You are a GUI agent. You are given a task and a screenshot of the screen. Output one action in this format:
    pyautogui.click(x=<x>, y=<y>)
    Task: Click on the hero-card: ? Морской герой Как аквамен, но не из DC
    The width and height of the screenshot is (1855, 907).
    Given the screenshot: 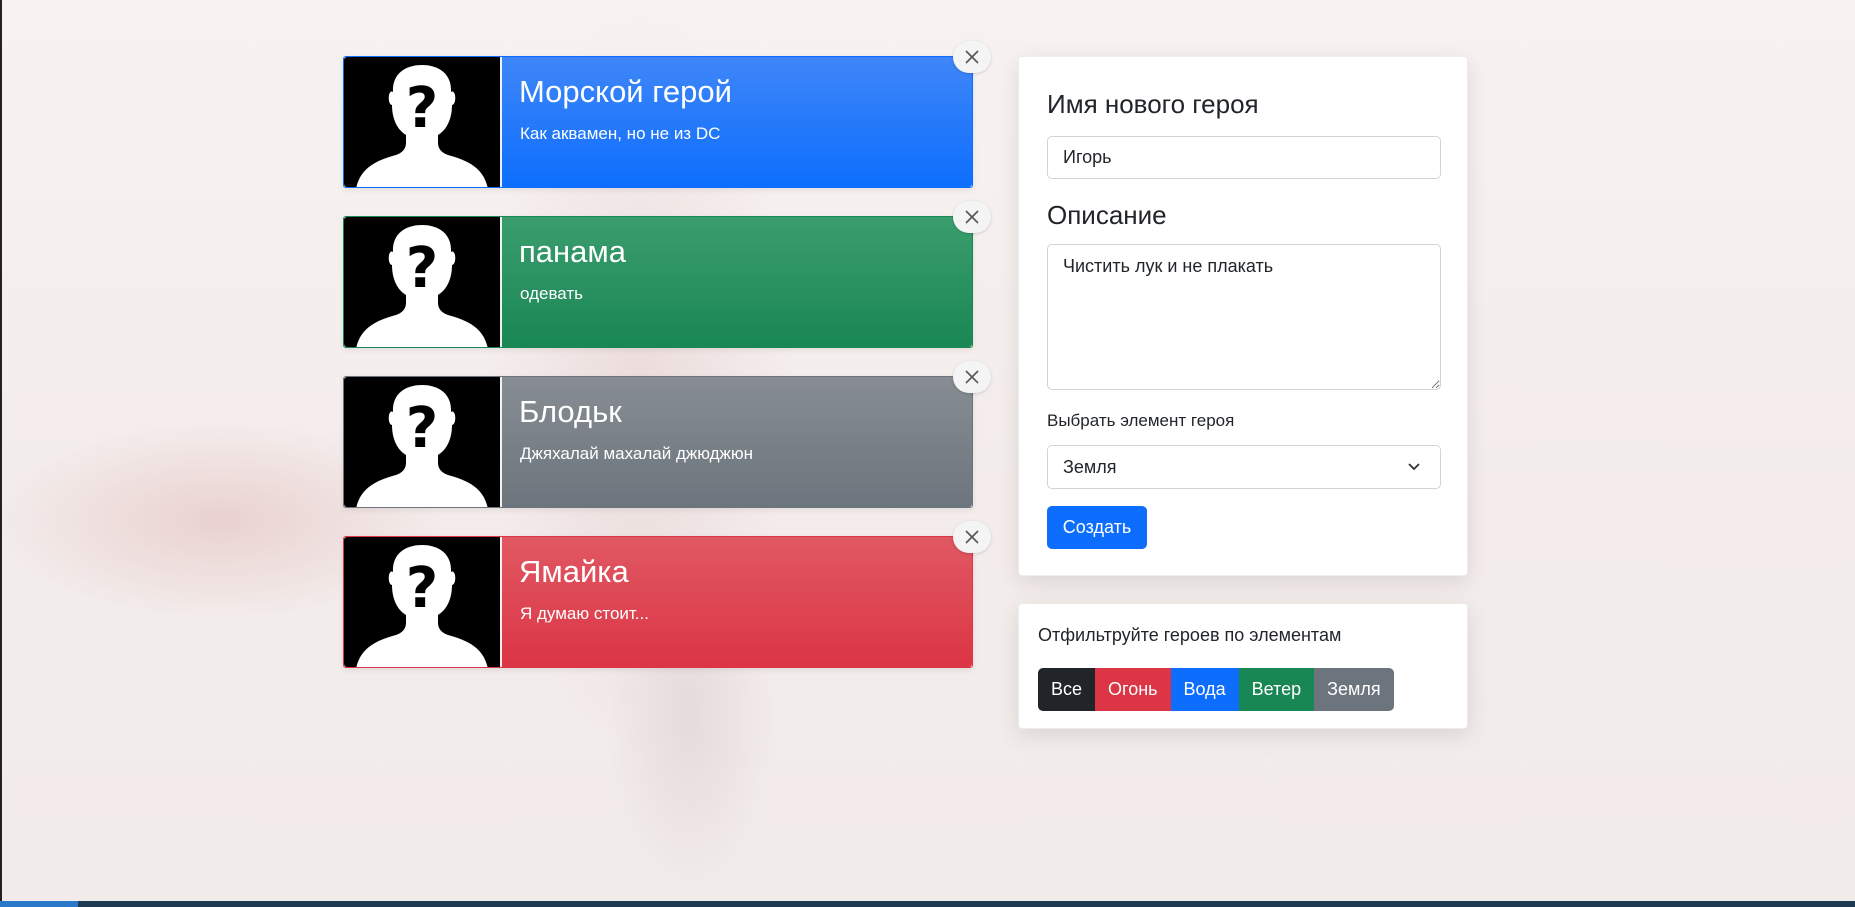 What is the action you would take?
    pyautogui.click(x=658, y=122)
    